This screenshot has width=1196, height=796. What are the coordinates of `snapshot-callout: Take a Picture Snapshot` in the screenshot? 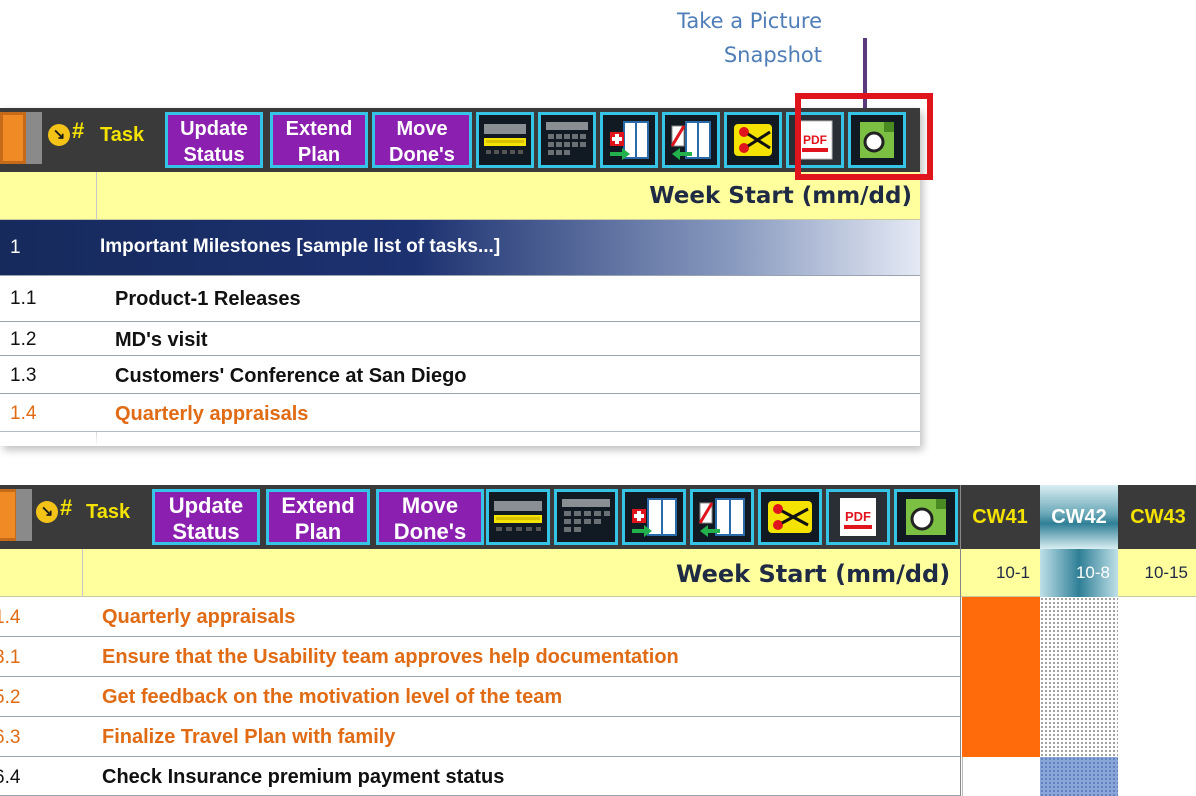 It's located at (721, 38).